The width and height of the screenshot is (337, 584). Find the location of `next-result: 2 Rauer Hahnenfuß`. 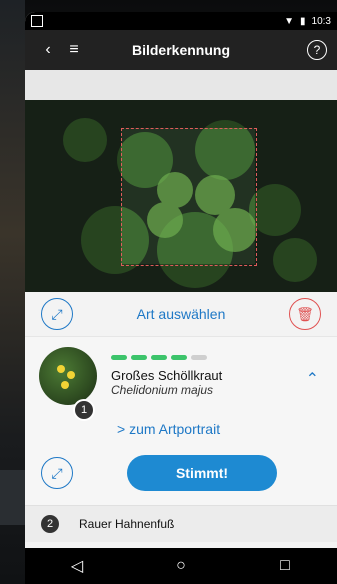

next-result: 2 Rauer Hahnenfuß is located at coordinates (181, 523).